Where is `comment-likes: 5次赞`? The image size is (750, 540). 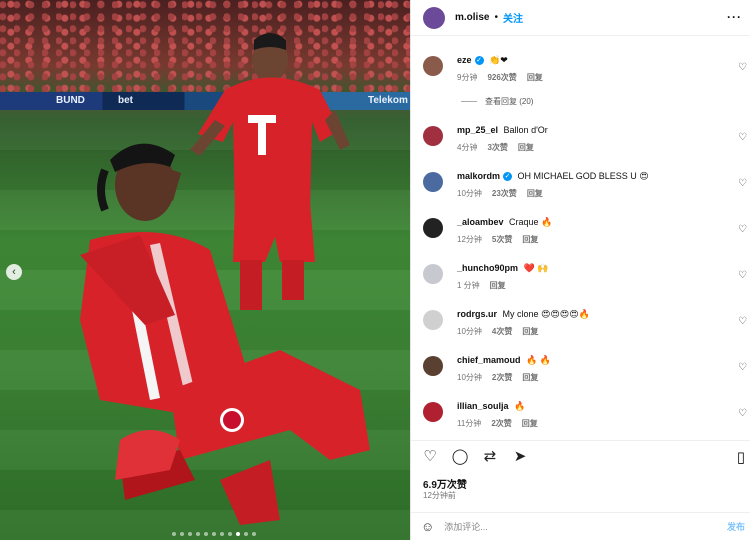
comment-likes: 5次赞 is located at coordinates (502, 239).